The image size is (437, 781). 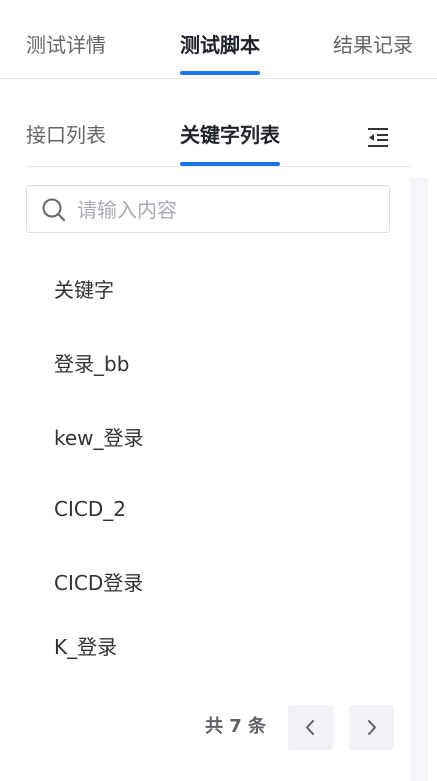 What do you see at coordinates (236, 726) in the screenshot?
I see `pagination-total: 共 7 条` at bounding box center [236, 726].